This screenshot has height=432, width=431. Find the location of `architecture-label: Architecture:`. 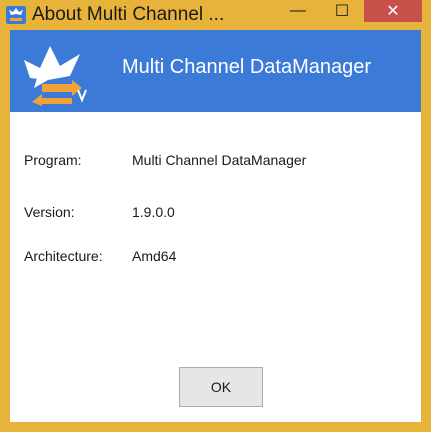

architecture-label: Architecture: is located at coordinates (63, 256).